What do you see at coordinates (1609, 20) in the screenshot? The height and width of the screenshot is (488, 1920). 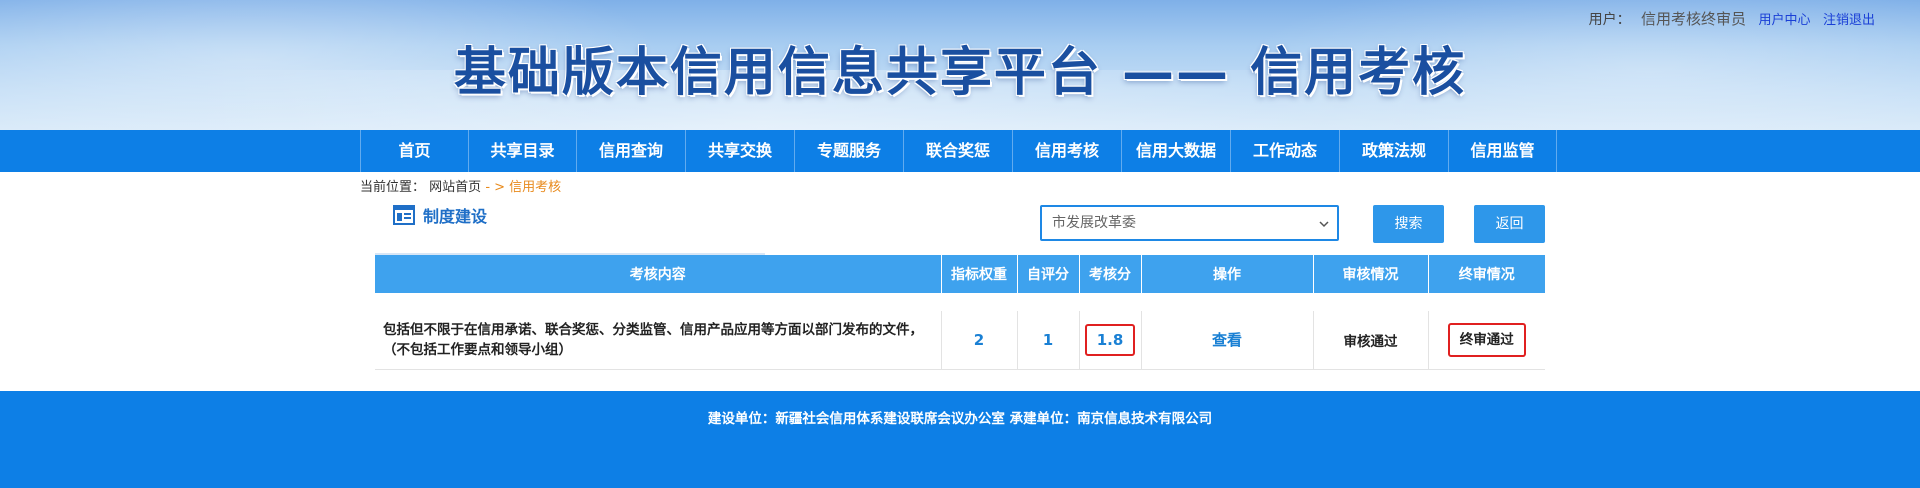 I see `user-label: 用户：` at bounding box center [1609, 20].